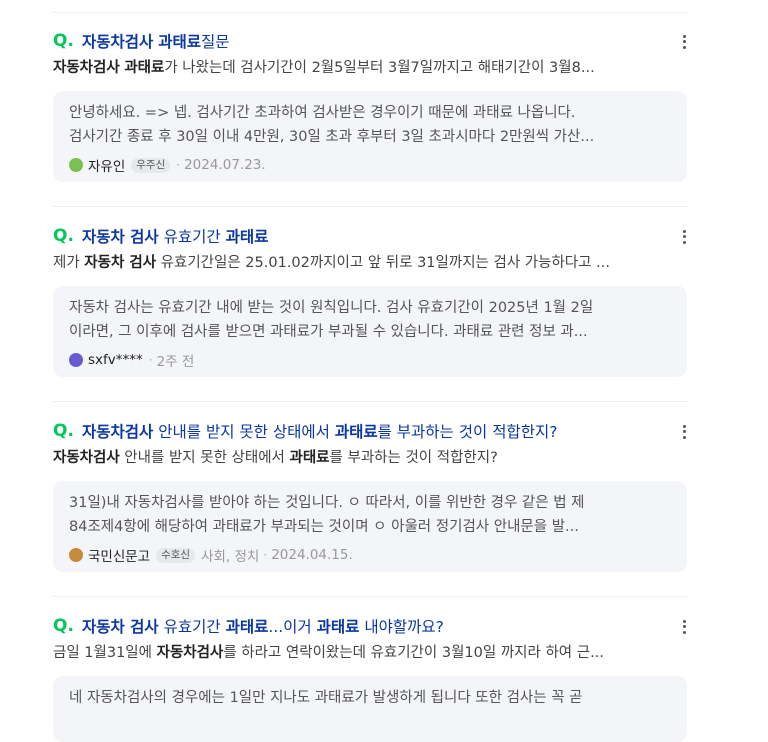 This screenshot has width=768, height=742. I want to click on question-title: 자동차 검사 유효기간 과태료, so click(175, 236).